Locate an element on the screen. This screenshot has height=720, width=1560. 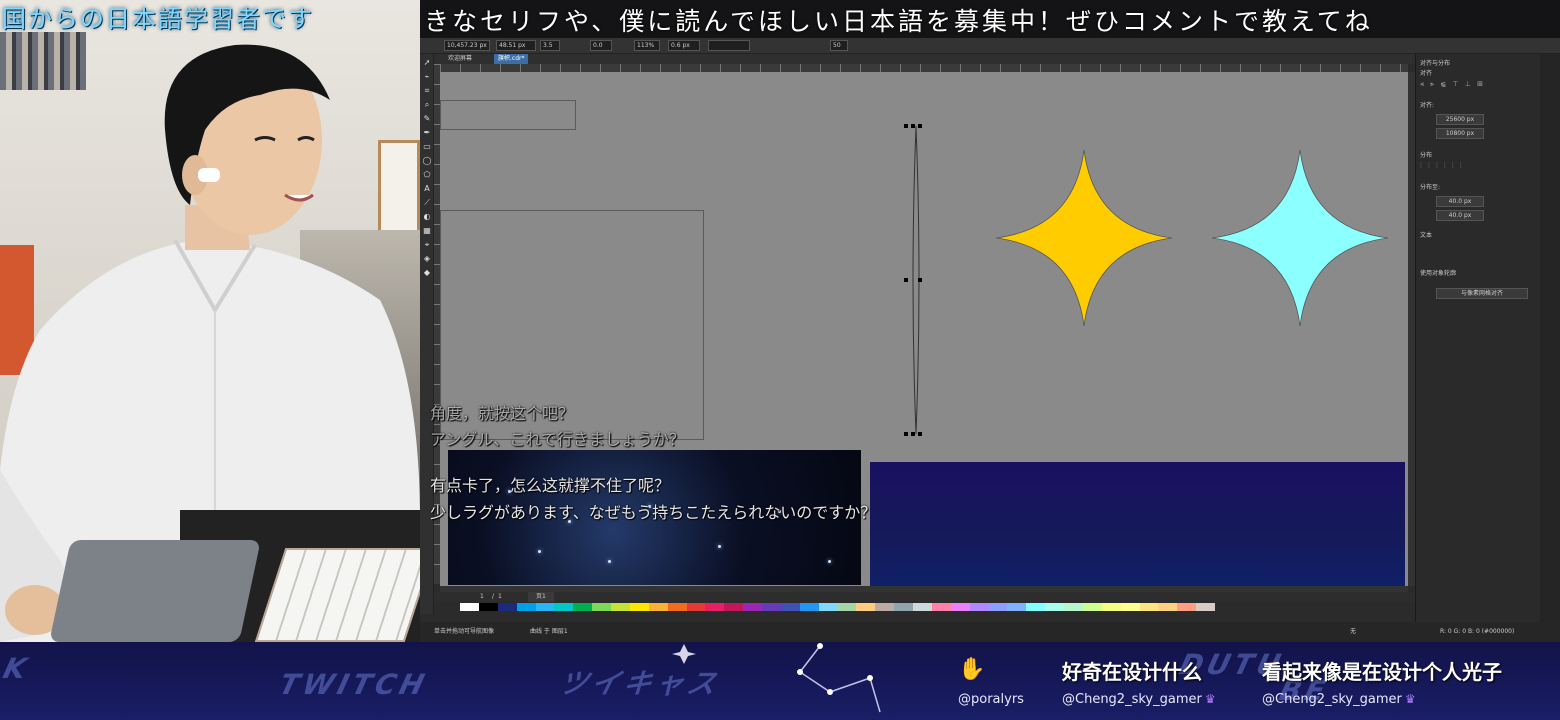
page-tab: 页1 is located at coordinates (541, 597).